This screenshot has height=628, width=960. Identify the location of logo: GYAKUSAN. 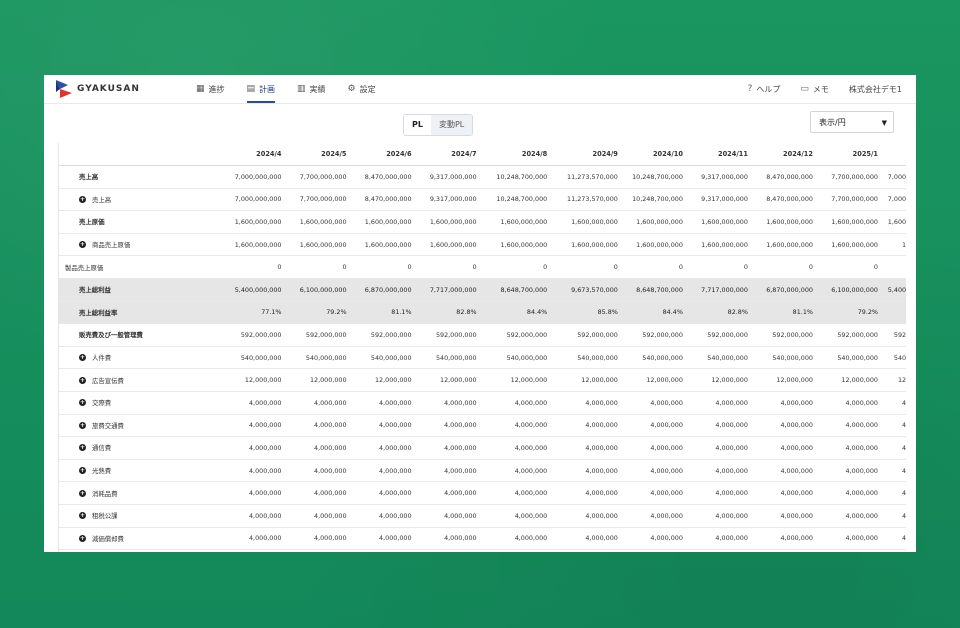
(126, 89).